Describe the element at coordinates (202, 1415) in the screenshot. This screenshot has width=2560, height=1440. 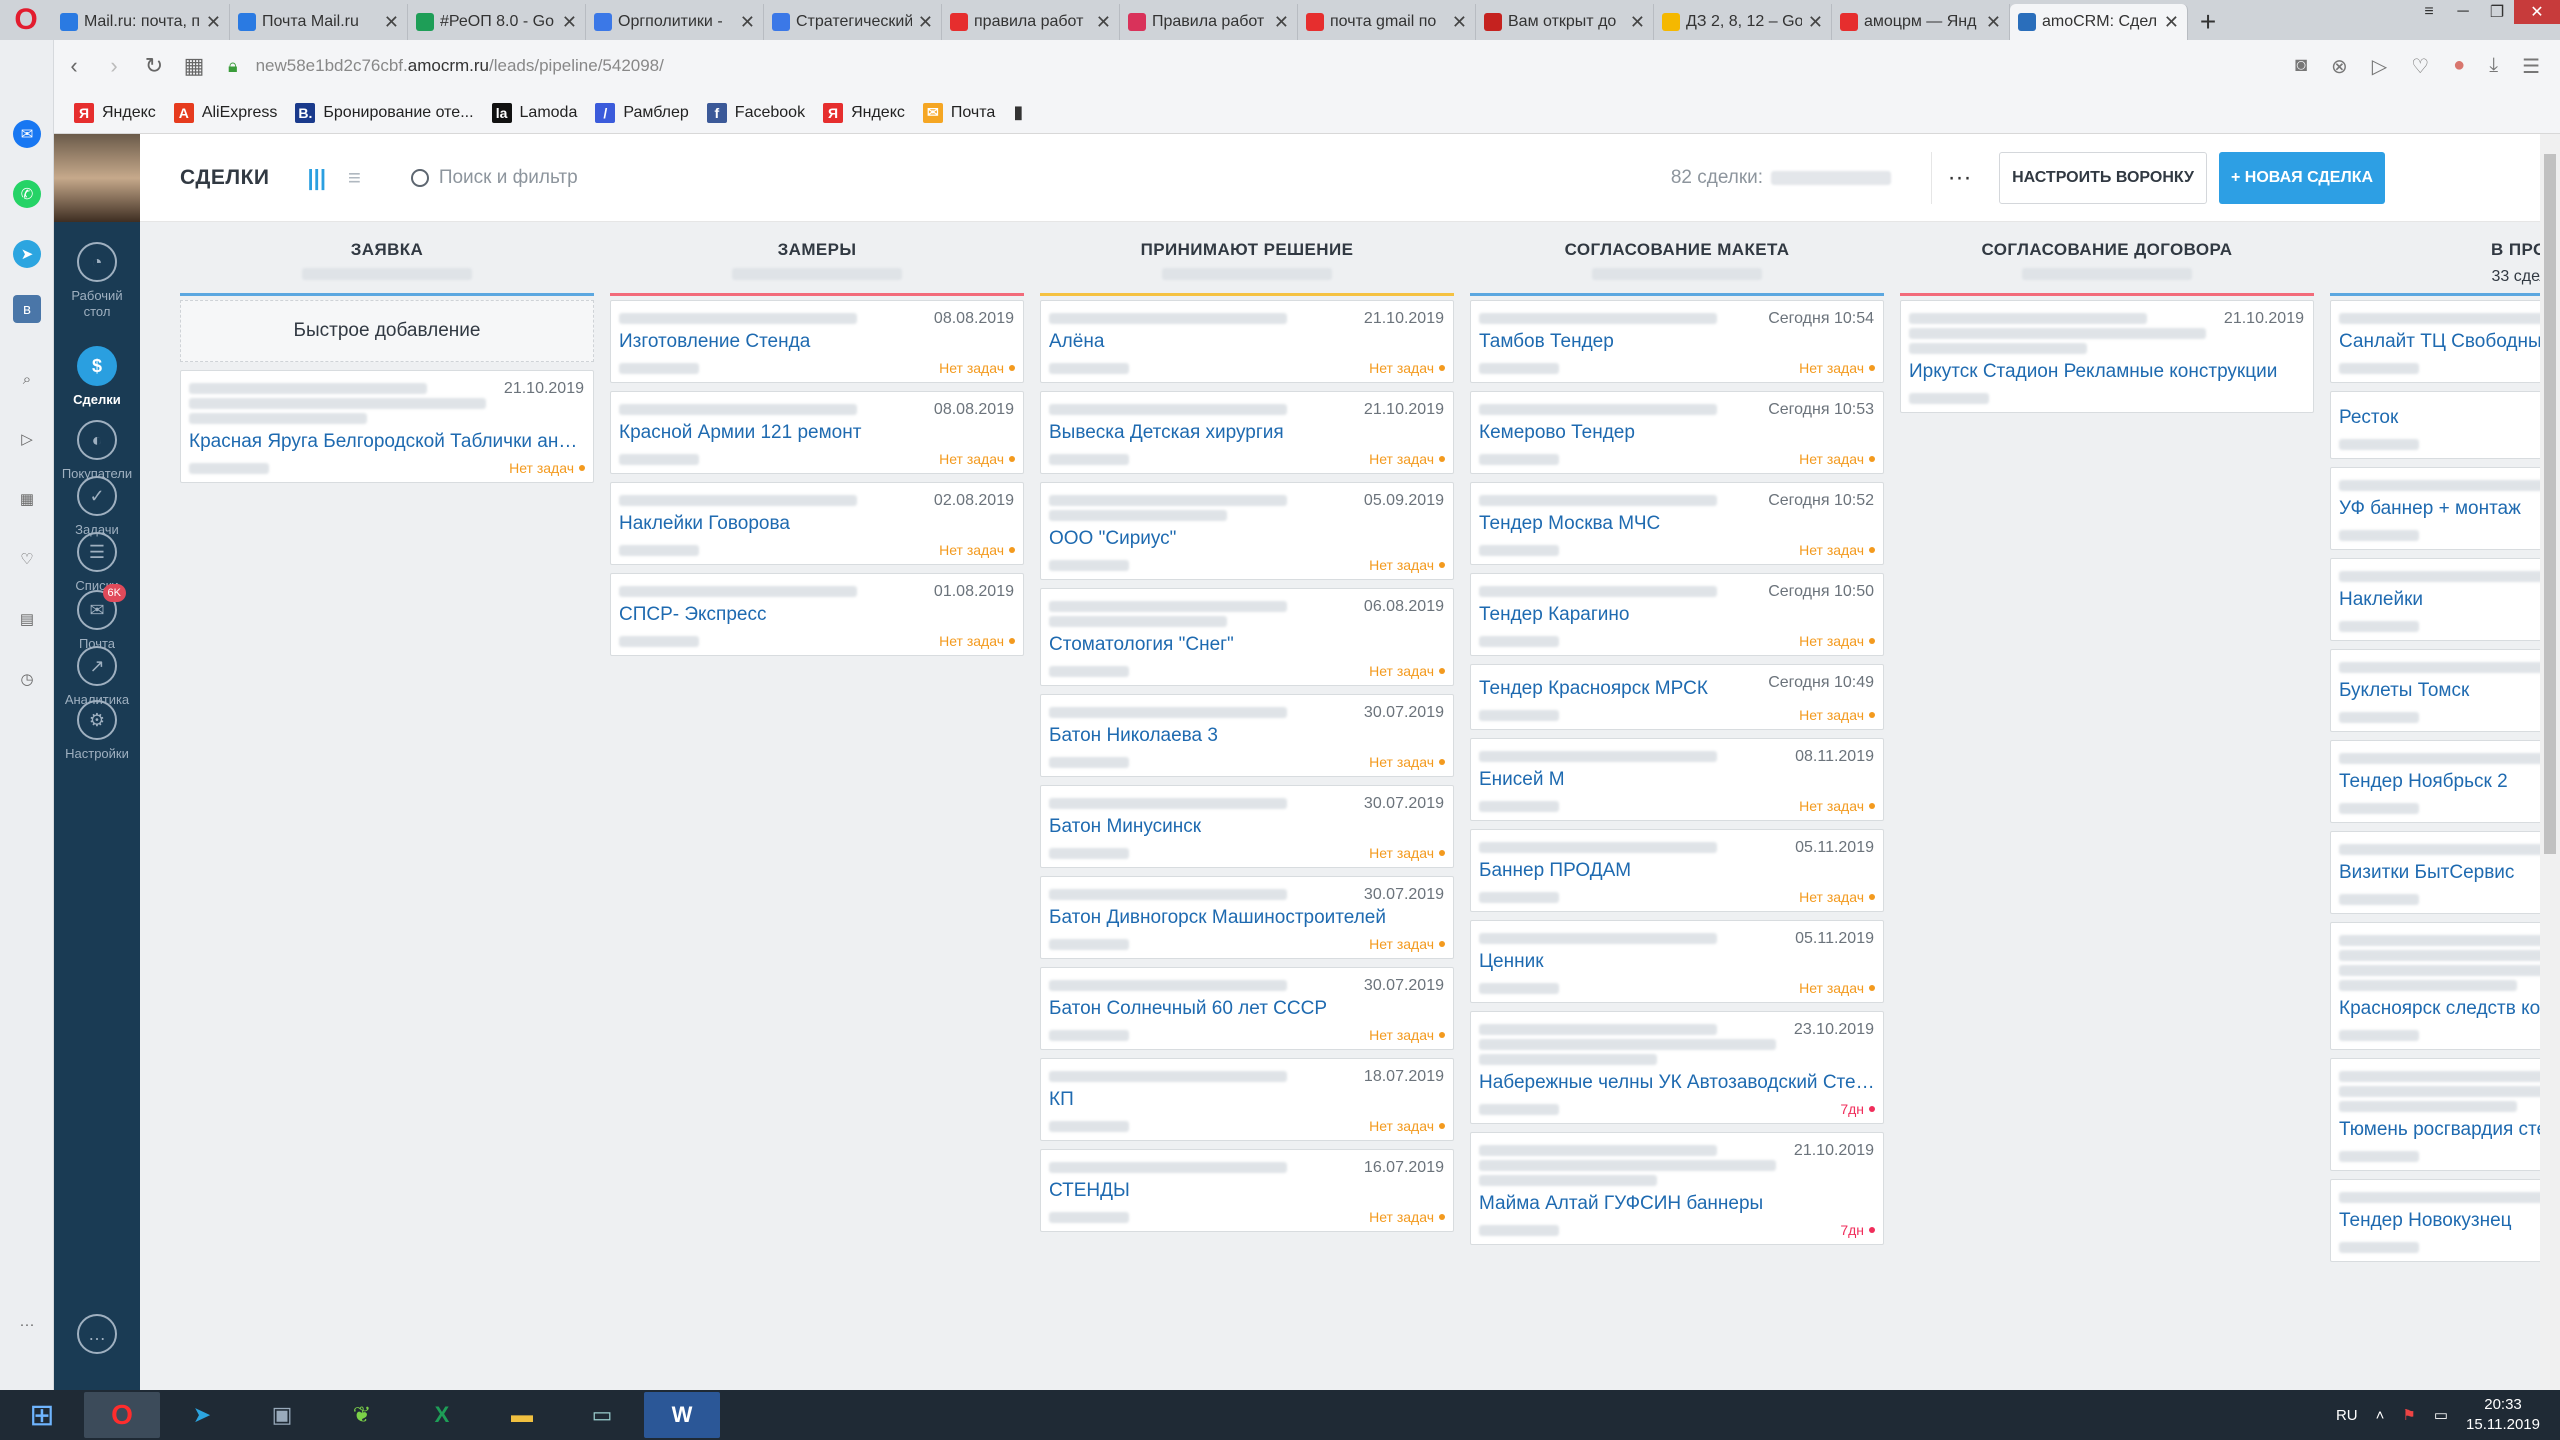
I see `taskbar-telegram: ➤` at that location.